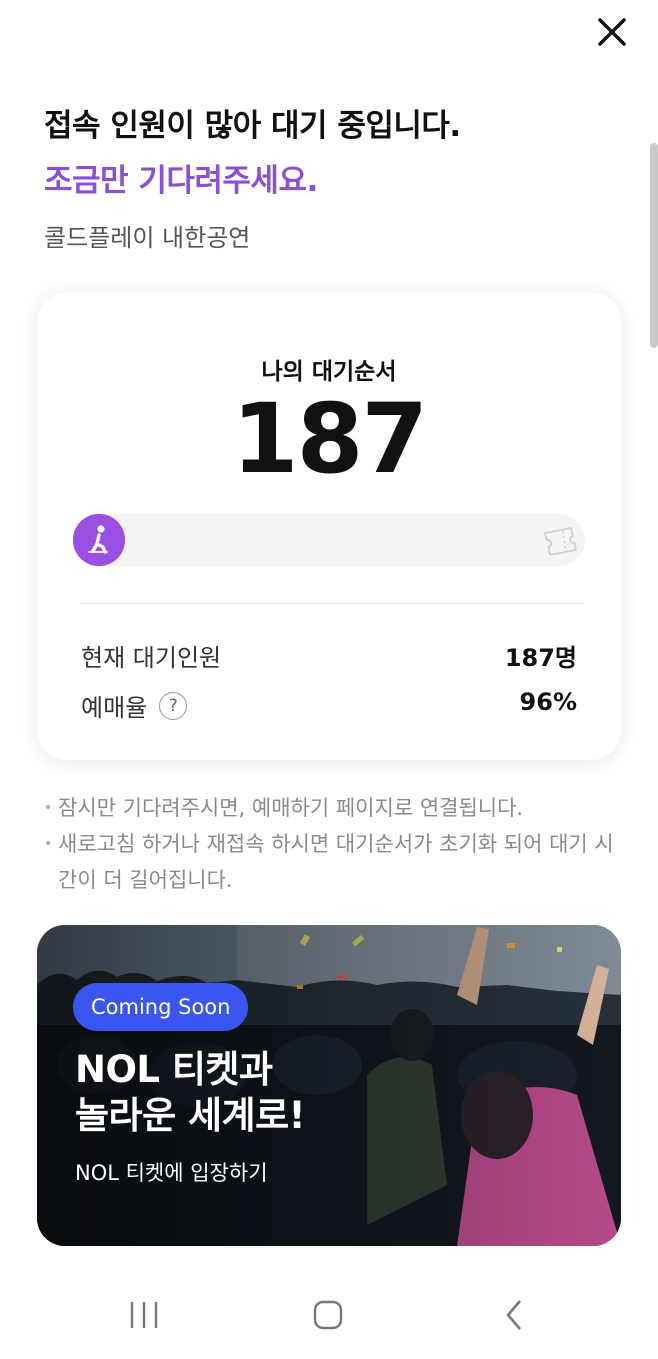  Describe the element at coordinates (190, 1115) in the screenshot. I see `banner-title-line2: 놀라운 세계로!` at that location.